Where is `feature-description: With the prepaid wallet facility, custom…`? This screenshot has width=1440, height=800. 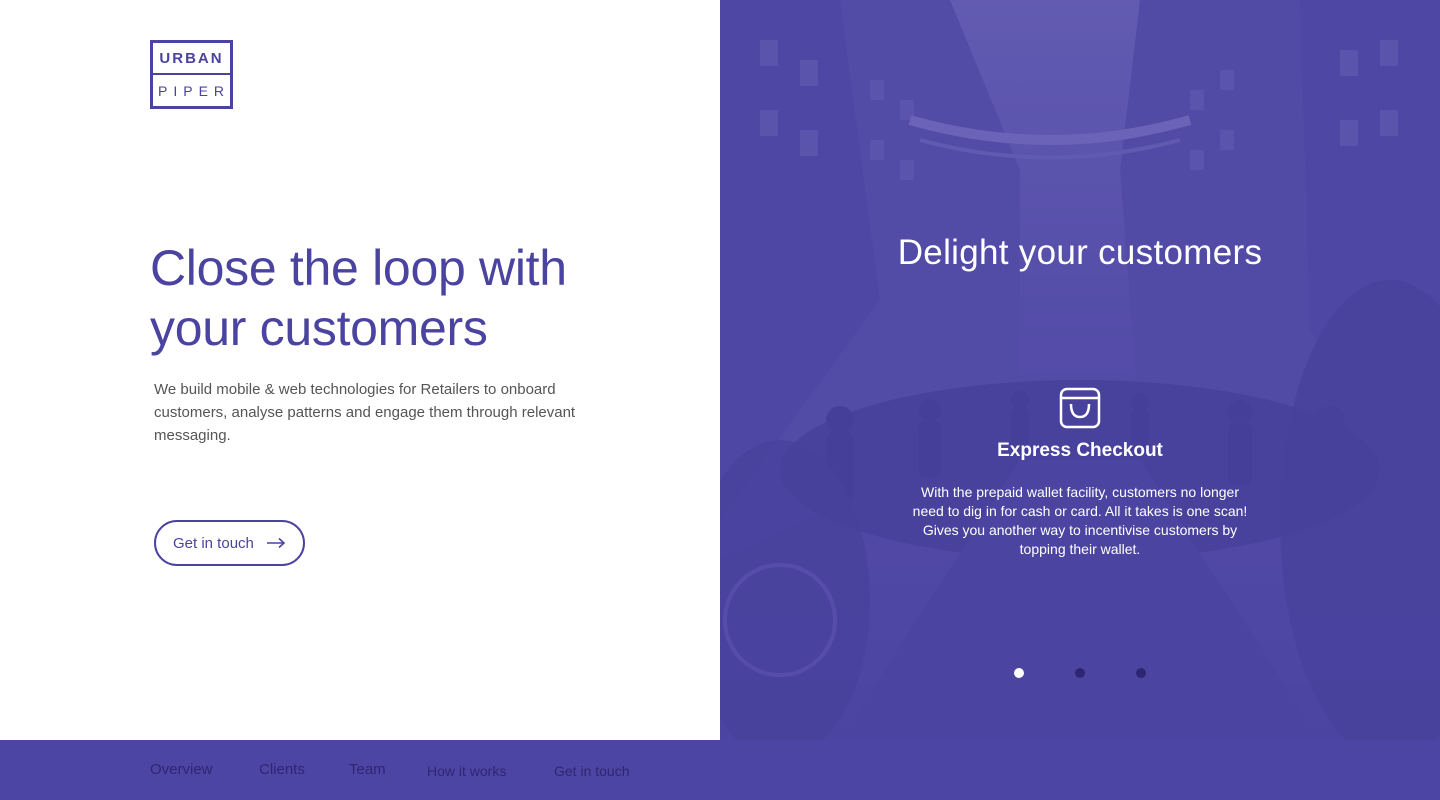
feature-description: With the prepaid wallet facility, custom… is located at coordinates (1080, 520).